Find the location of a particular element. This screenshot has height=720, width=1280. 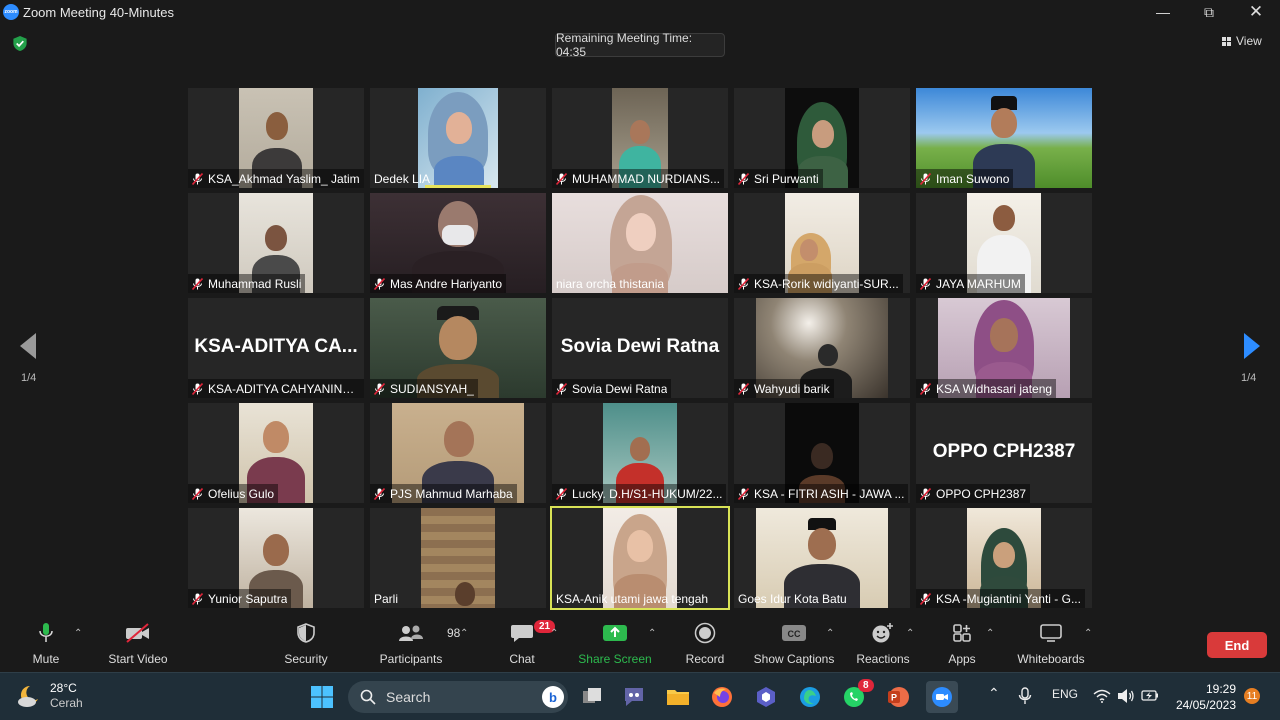

video-tile-active-speaker: KSA-Anik utami jawa tengah is located at coordinates (640, 558).